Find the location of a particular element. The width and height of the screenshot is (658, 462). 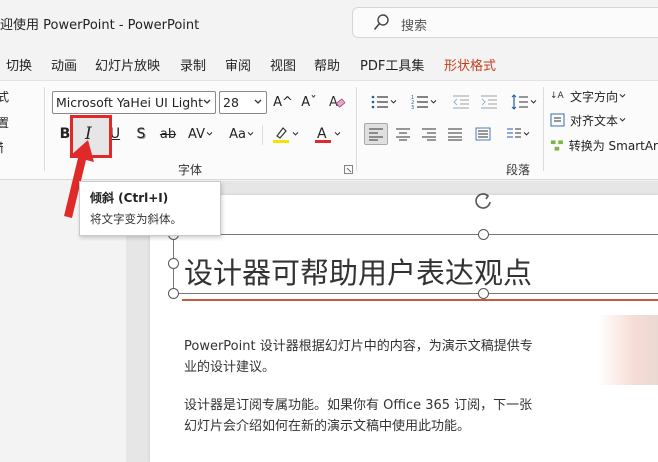

slide-paragraph-1-line-2: 业的设计建议。 is located at coordinates (230, 367).